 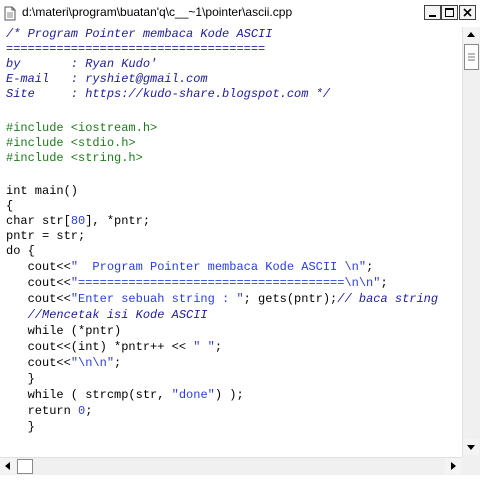 I want to click on minimize-icon, so click(x=432, y=16).